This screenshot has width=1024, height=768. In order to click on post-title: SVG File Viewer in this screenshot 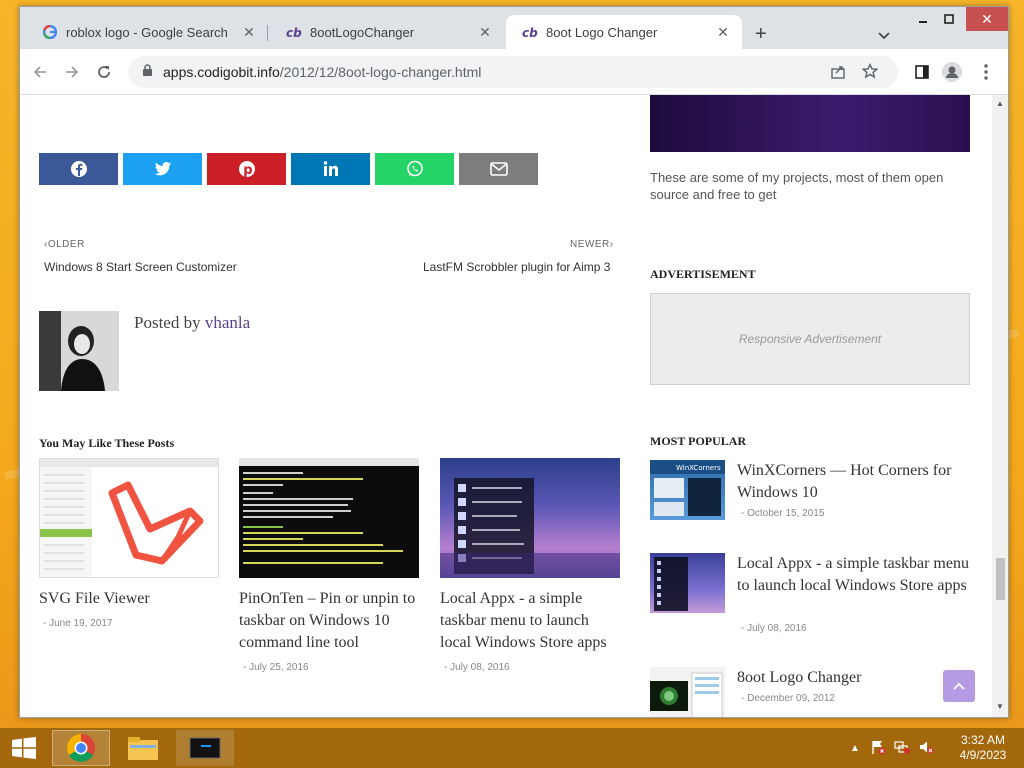, I will do `click(129, 599)`.